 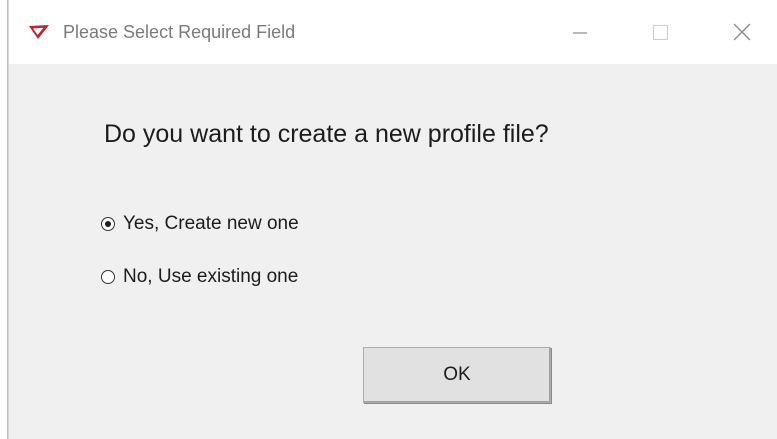 What do you see at coordinates (660, 32) in the screenshot?
I see `maximize-icon` at bounding box center [660, 32].